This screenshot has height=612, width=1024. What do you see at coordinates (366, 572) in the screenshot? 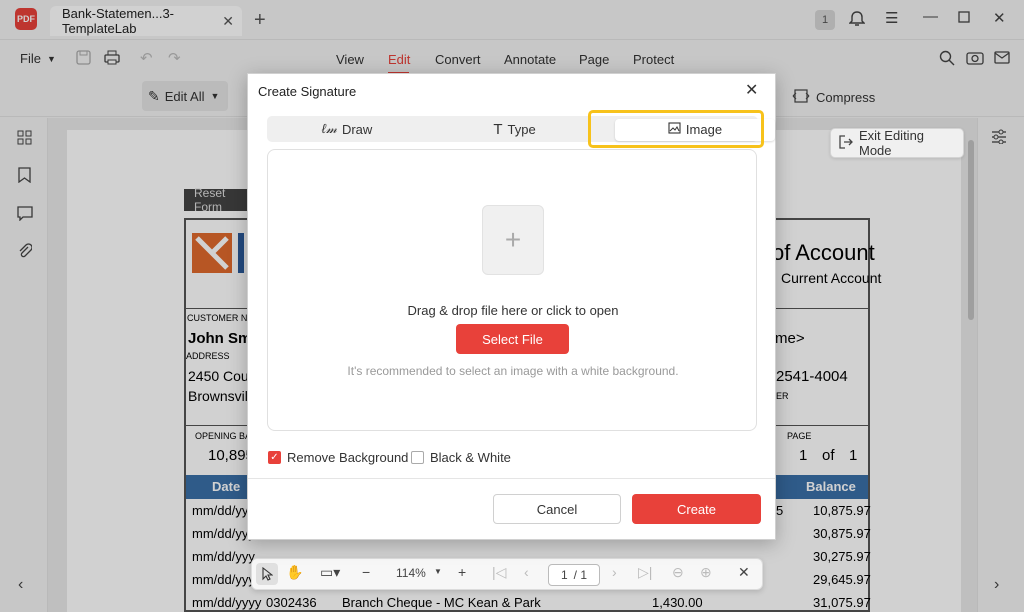
I see `zoom-out-icon: −` at bounding box center [366, 572].